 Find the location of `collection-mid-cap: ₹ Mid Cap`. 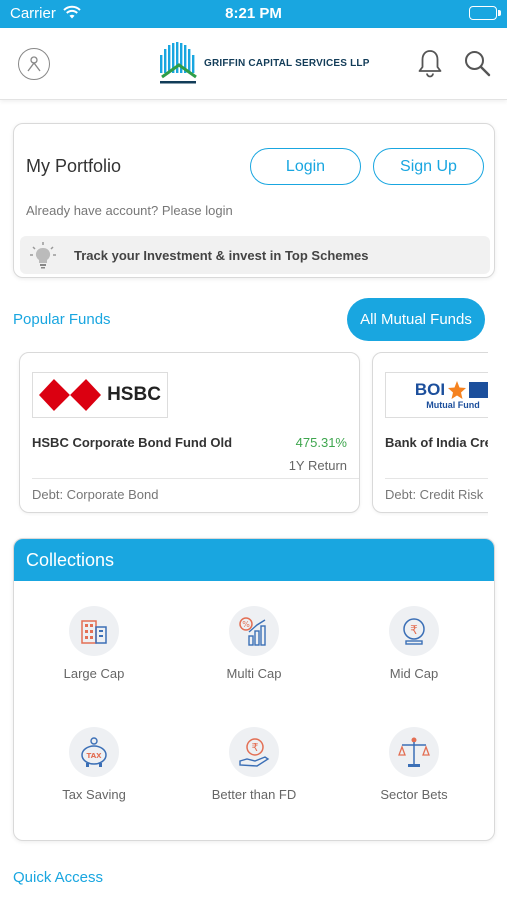

collection-mid-cap: ₹ Mid Cap is located at coordinates (414, 656).